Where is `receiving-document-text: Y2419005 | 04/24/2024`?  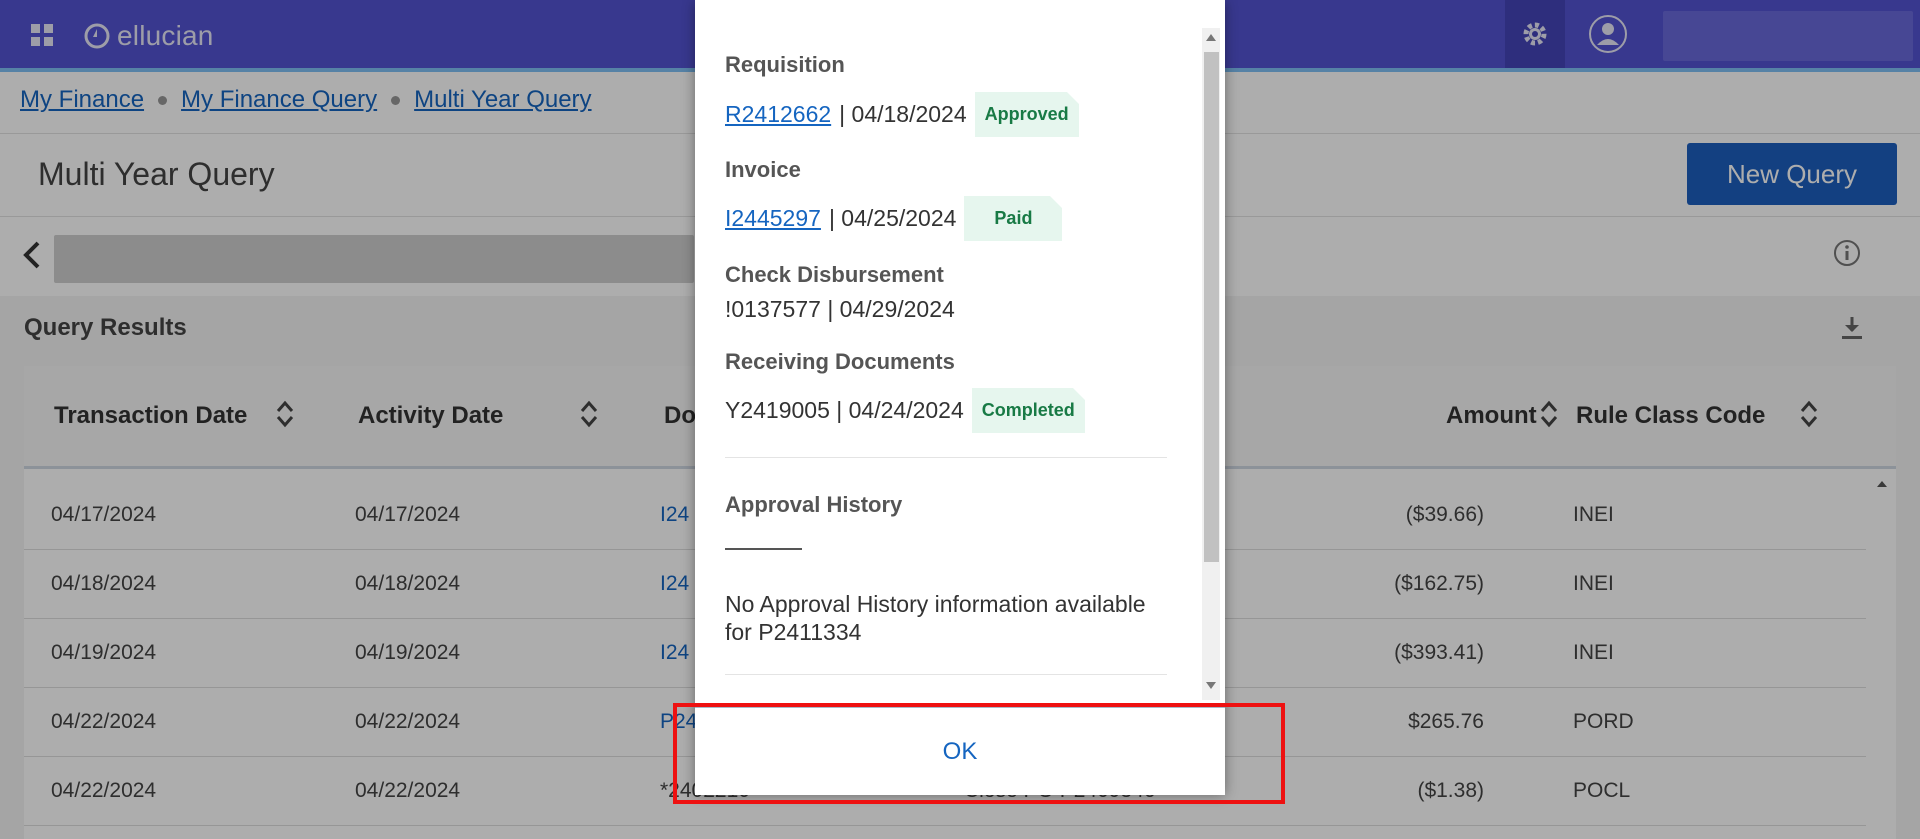
receiving-document-text: Y2419005 | 04/24/2024 is located at coordinates (844, 410).